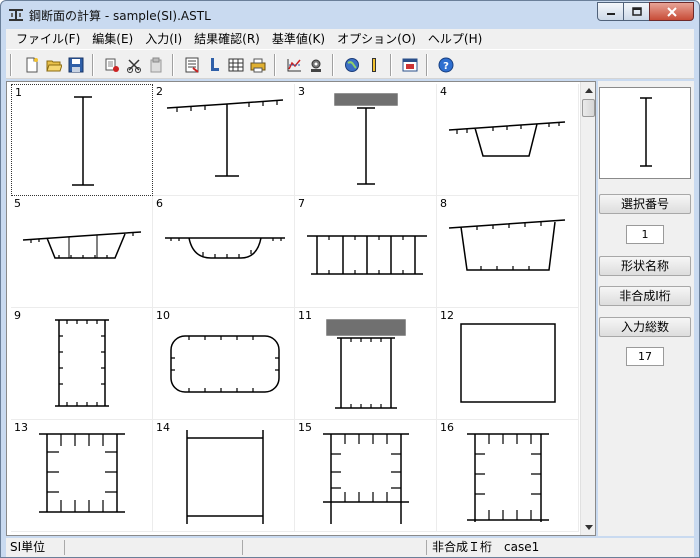 Image resolution: width=700 pixels, height=558 pixels. I want to click on shape-preview, so click(645, 133).